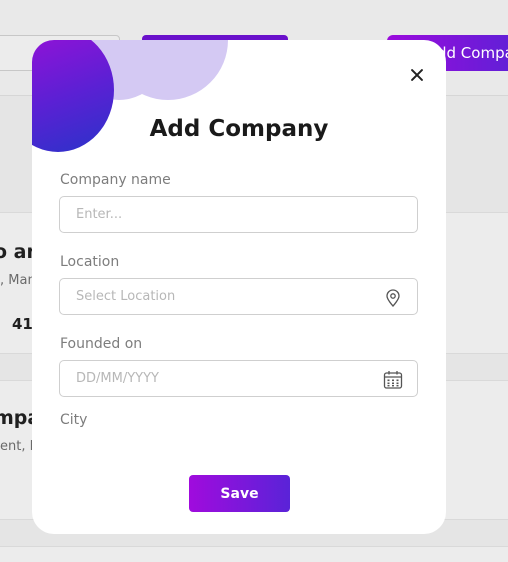 This screenshot has width=508, height=562. Describe the element at coordinates (210, 214) in the screenshot. I see `company-name-input` at that location.